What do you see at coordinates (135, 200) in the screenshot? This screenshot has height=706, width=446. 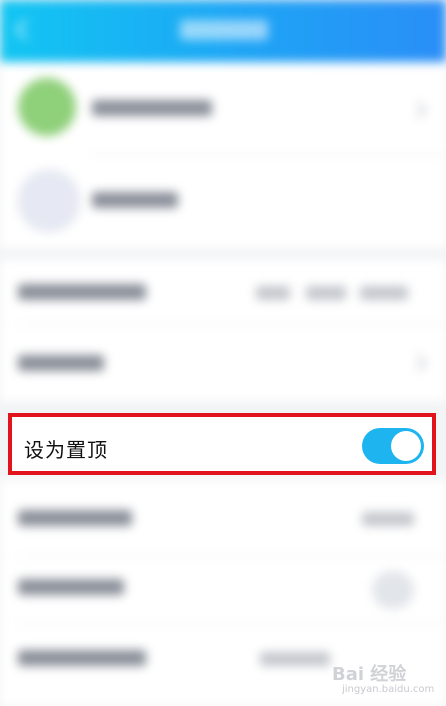 I see `profile-subtitle` at bounding box center [135, 200].